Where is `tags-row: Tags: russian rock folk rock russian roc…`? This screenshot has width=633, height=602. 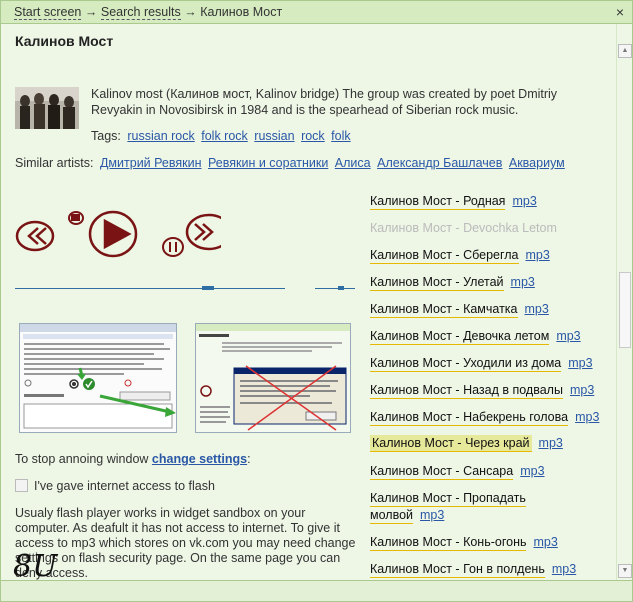
tags-row: Tags: russian rock folk rock russian roc… is located at coordinates (221, 136).